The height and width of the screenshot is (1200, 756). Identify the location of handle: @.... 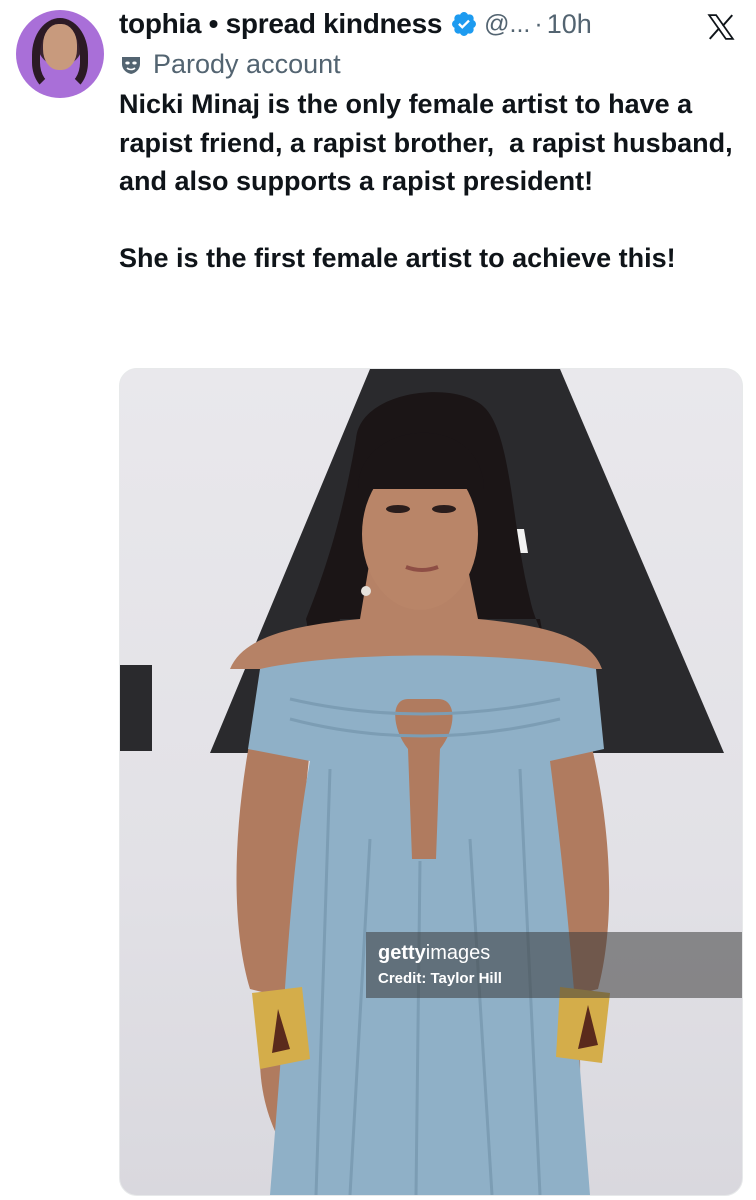
(507, 24).